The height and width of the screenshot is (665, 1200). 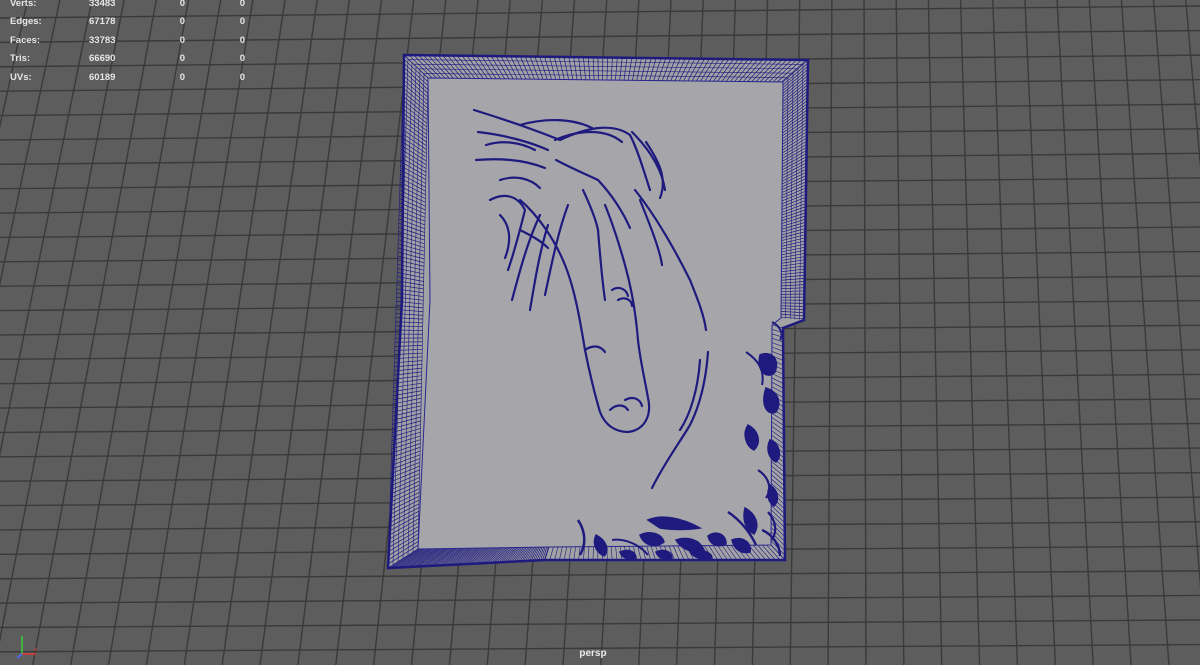 I want to click on hud-total-count: 33483, so click(x=102, y=4).